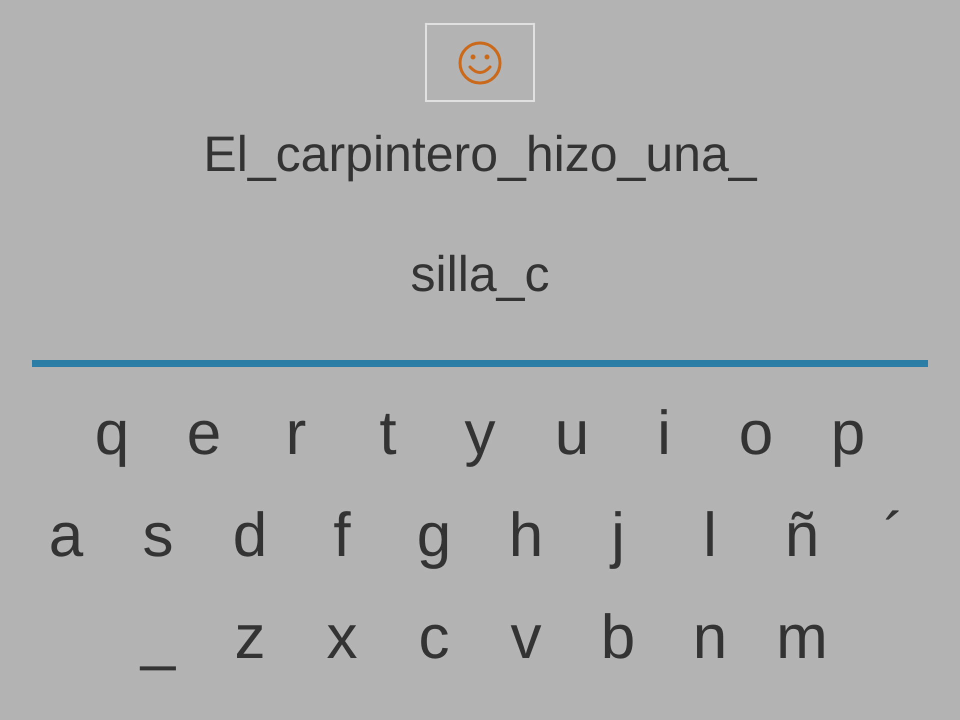  I want to click on letter-key: v, so click(526, 638).